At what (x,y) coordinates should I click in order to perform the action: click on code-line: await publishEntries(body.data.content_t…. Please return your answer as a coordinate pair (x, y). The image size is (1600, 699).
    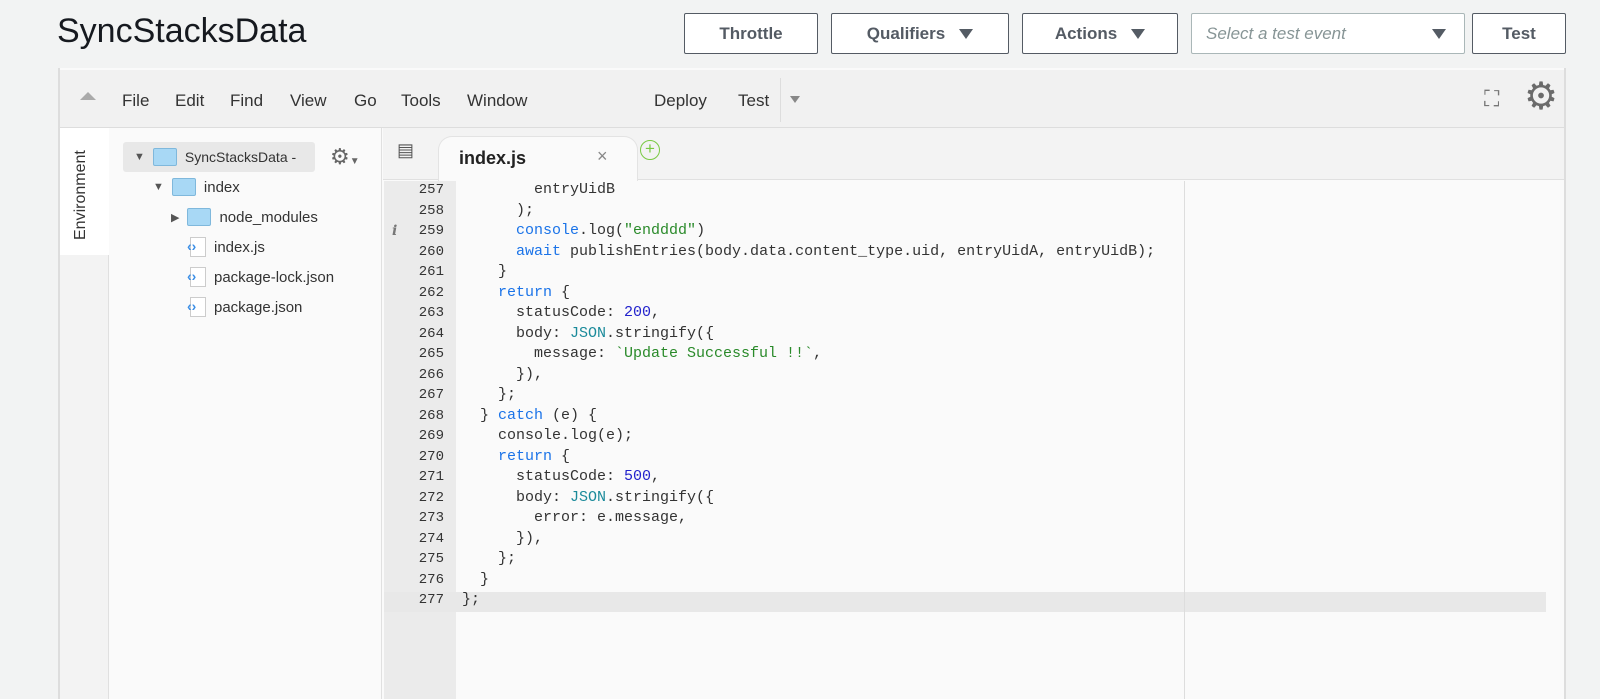
    Looking at the image, I should click on (808, 251).